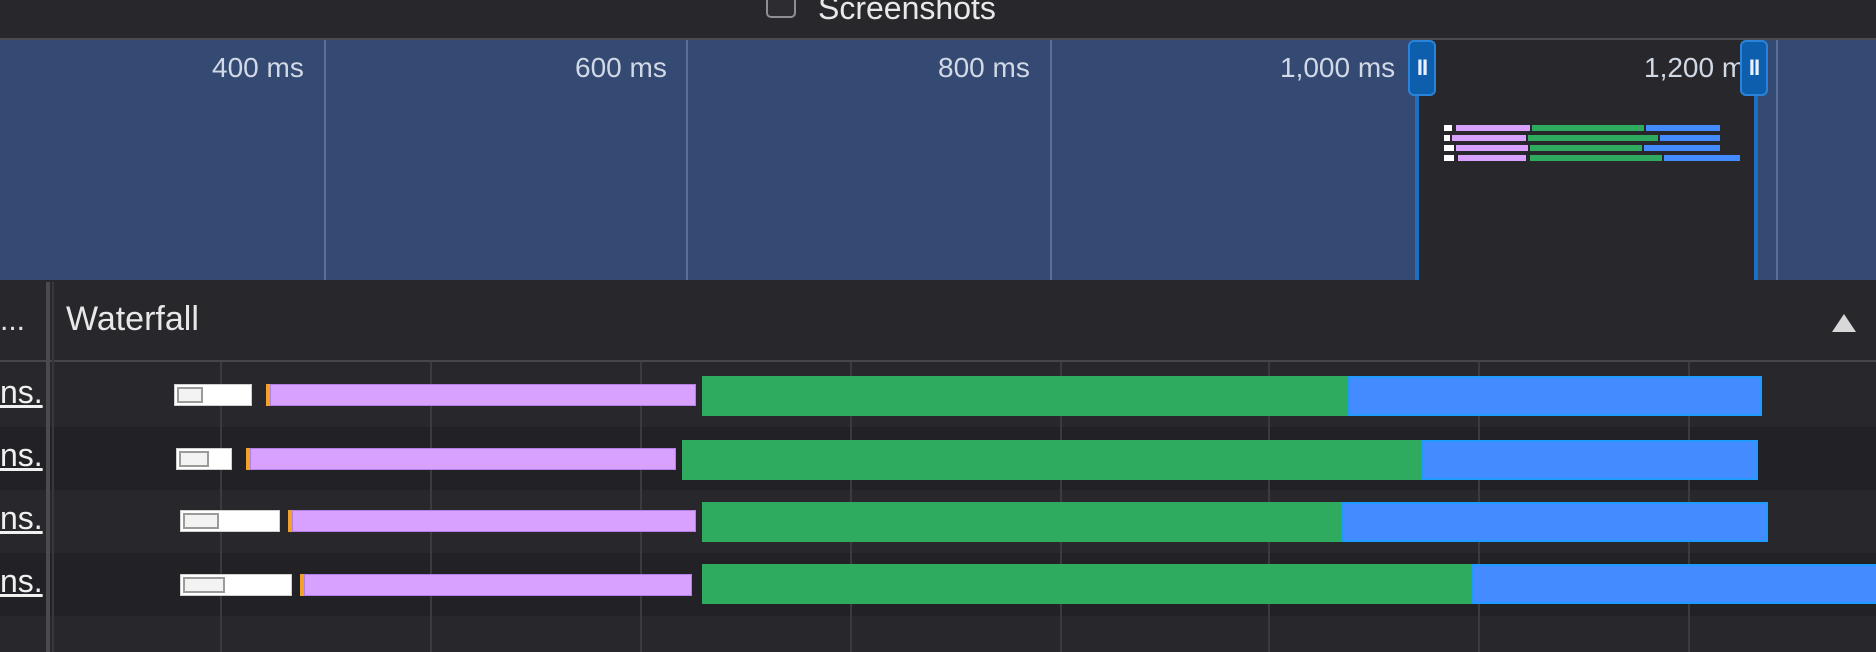 This screenshot has width=1876, height=652. Describe the element at coordinates (938, 634) in the screenshot. I see `table-row-empty` at that location.